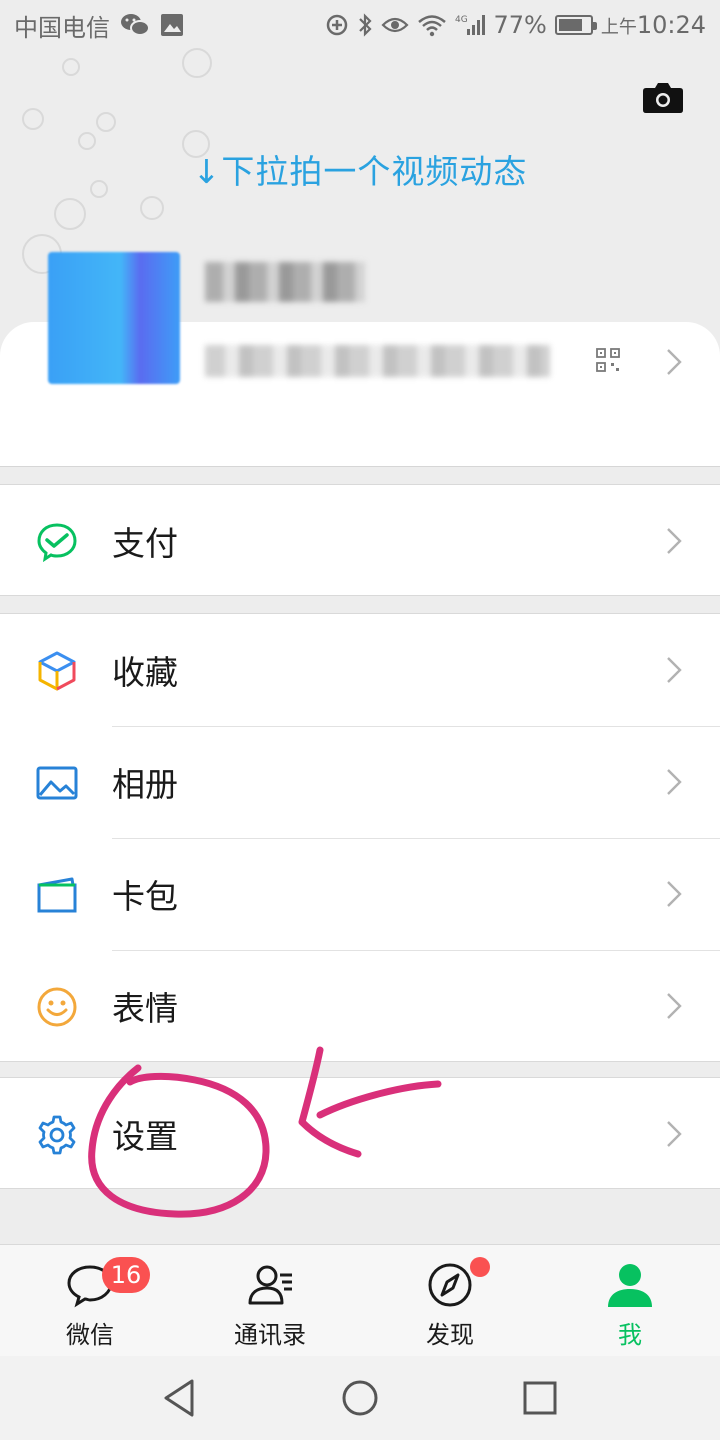 The image size is (720, 1440). I want to click on wifi-icon, so click(432, 26).